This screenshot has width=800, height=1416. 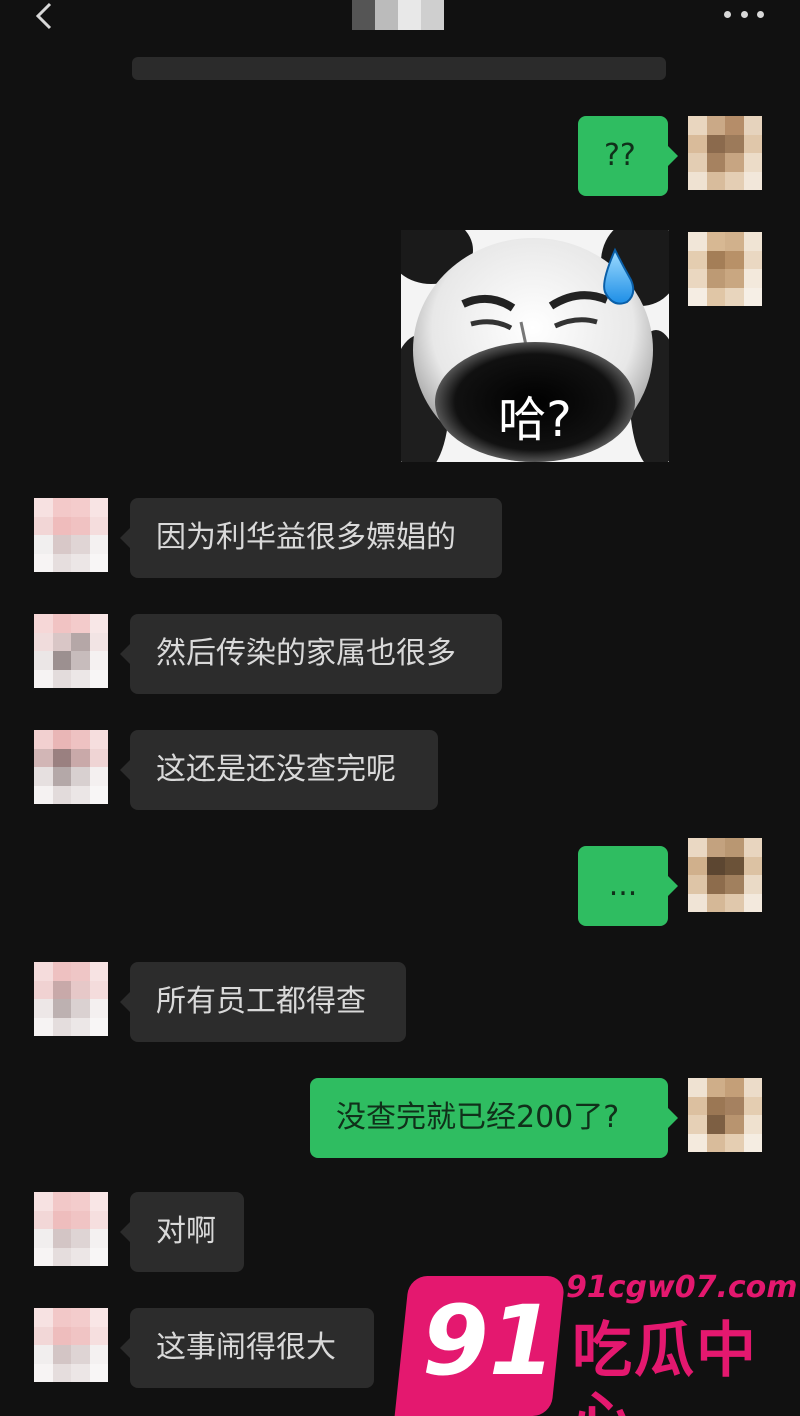 I want to click on message-bubble-incoming: 对啊, so click(x=182, y=1232).